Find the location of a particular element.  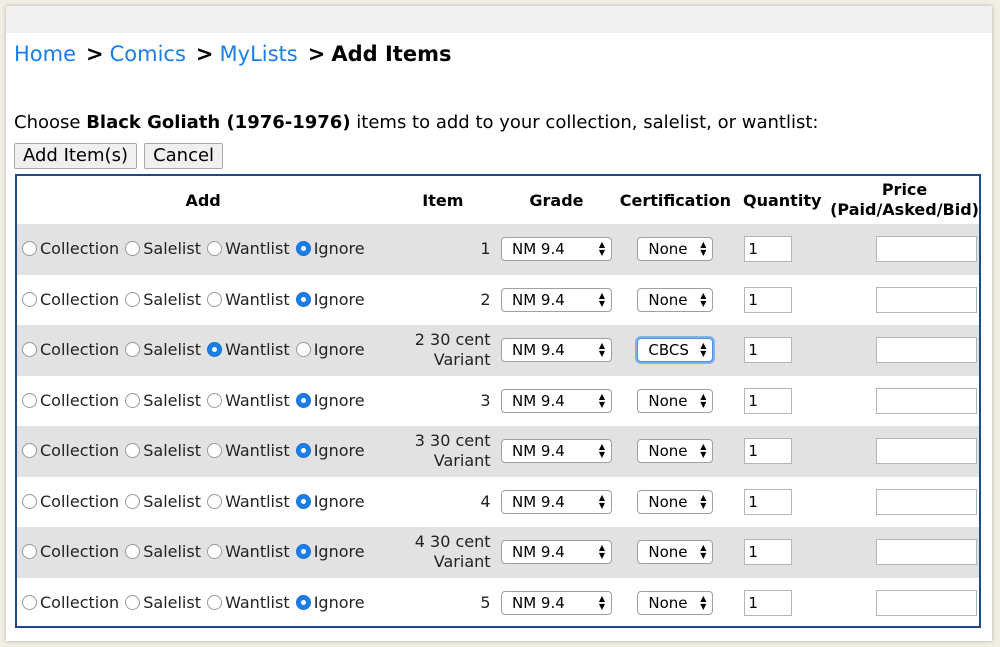

breadcrumb-mylists-link: MyLists is located at coordinates (259, 54).